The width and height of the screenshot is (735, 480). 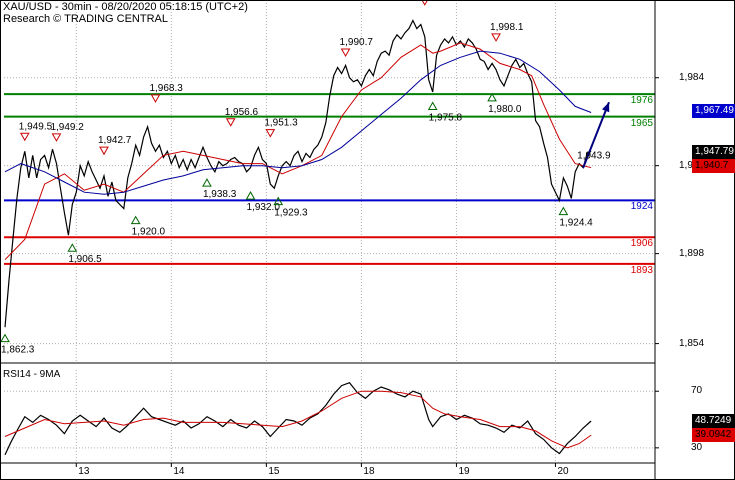 What do you see at coordinates (713, 421) in the screenshot?
I see `rsi-tag-487249: 48.7249` at bounding box center [713, 421].